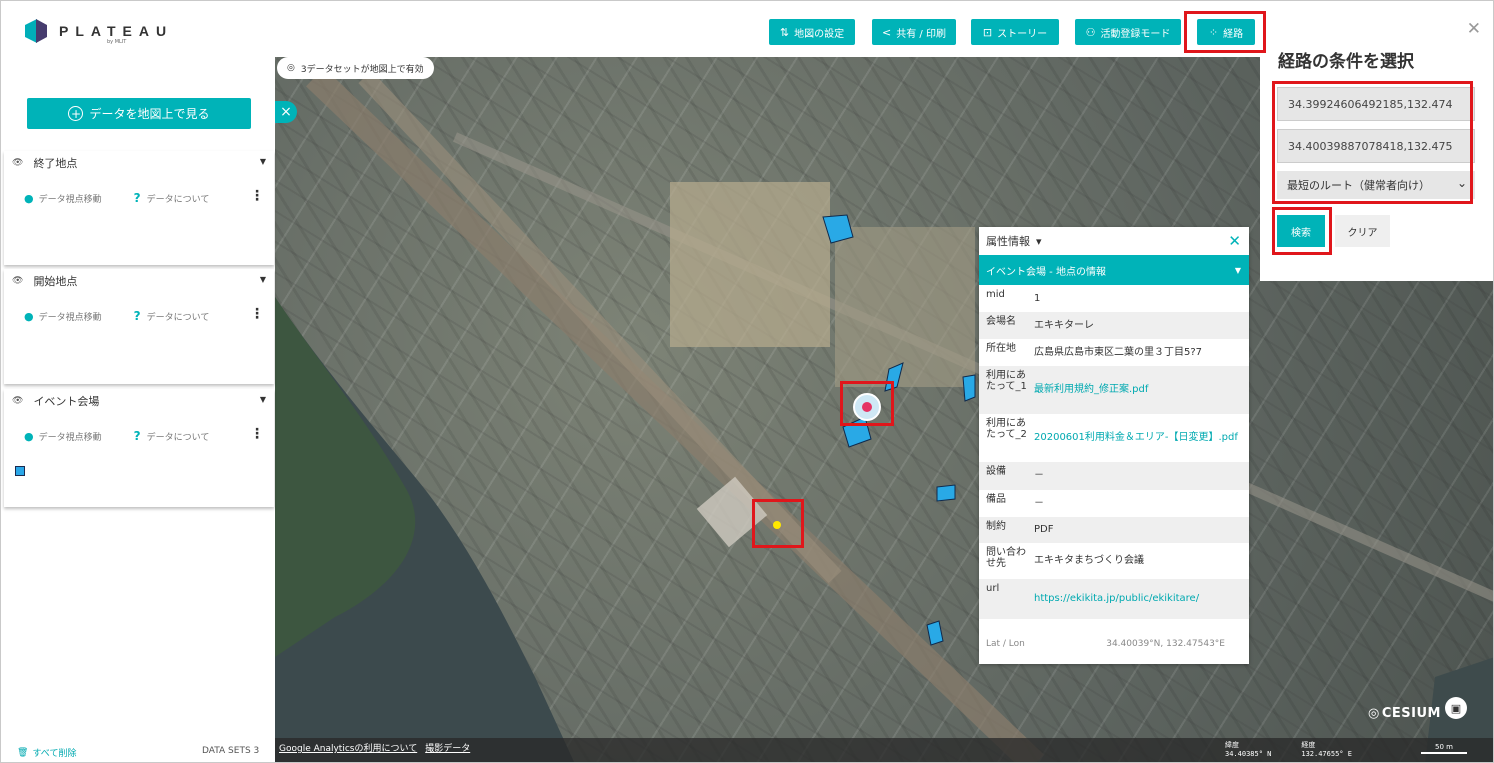  Describe the element at coordinates (1118, 352) in the screenshot. I see `attr-value: 広島県広島市東区二葉の里３丁目5?7` at that location.